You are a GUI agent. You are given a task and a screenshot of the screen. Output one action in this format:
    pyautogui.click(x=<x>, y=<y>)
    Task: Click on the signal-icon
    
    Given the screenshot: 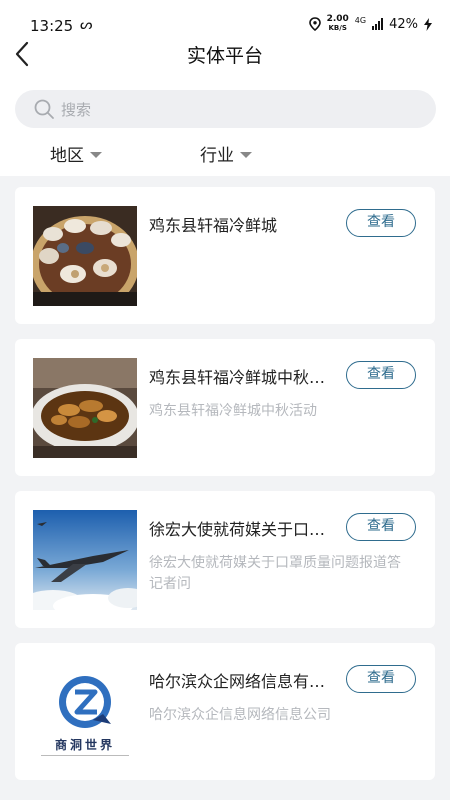 What is the action you would take?
    pyautogui.click(x=378, y=24)
    